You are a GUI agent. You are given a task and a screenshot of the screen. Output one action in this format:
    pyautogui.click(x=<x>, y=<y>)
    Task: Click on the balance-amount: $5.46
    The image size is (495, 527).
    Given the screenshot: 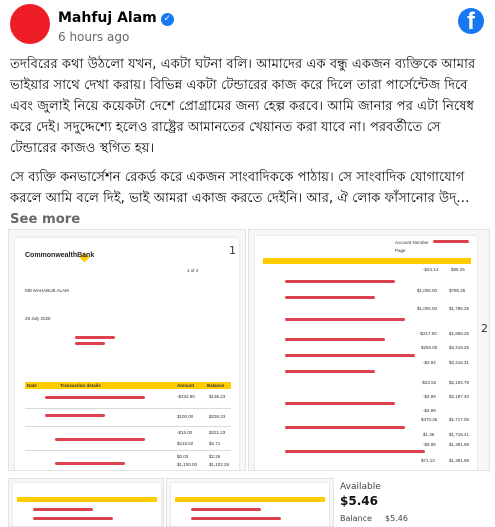 What is the action you would take?
    pyautogui.click(x=396, y=518)
    